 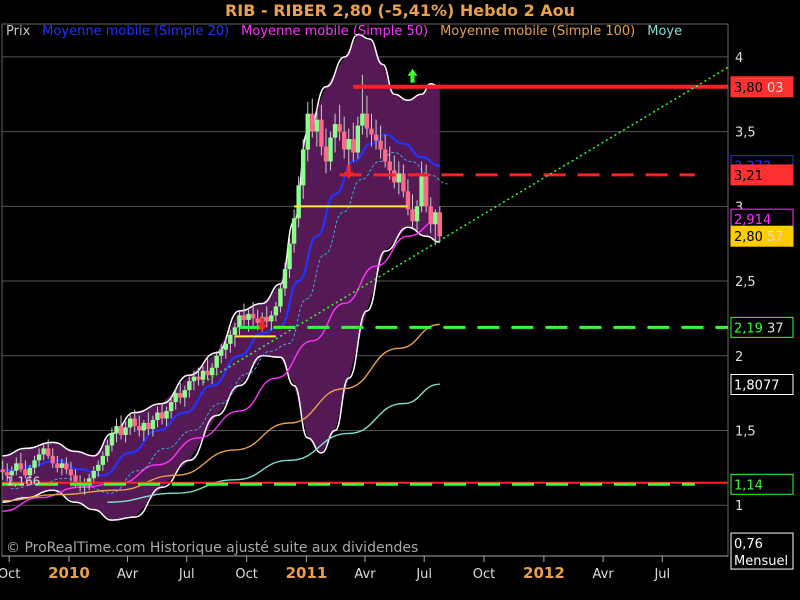 I want to click on price-label-text: 0,76, so click(x=748, y=544).